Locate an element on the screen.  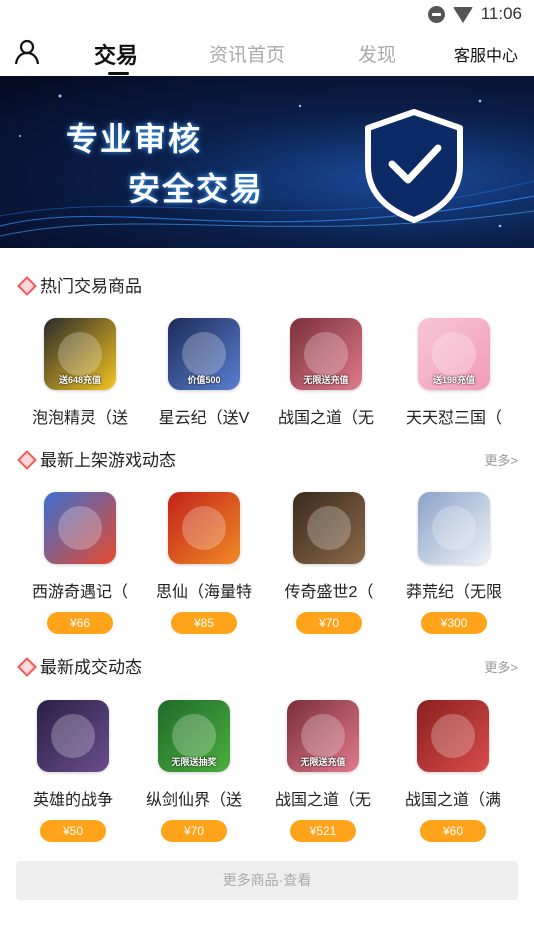
section-title: 最新成交动态 is located at coordinates (91, 667).